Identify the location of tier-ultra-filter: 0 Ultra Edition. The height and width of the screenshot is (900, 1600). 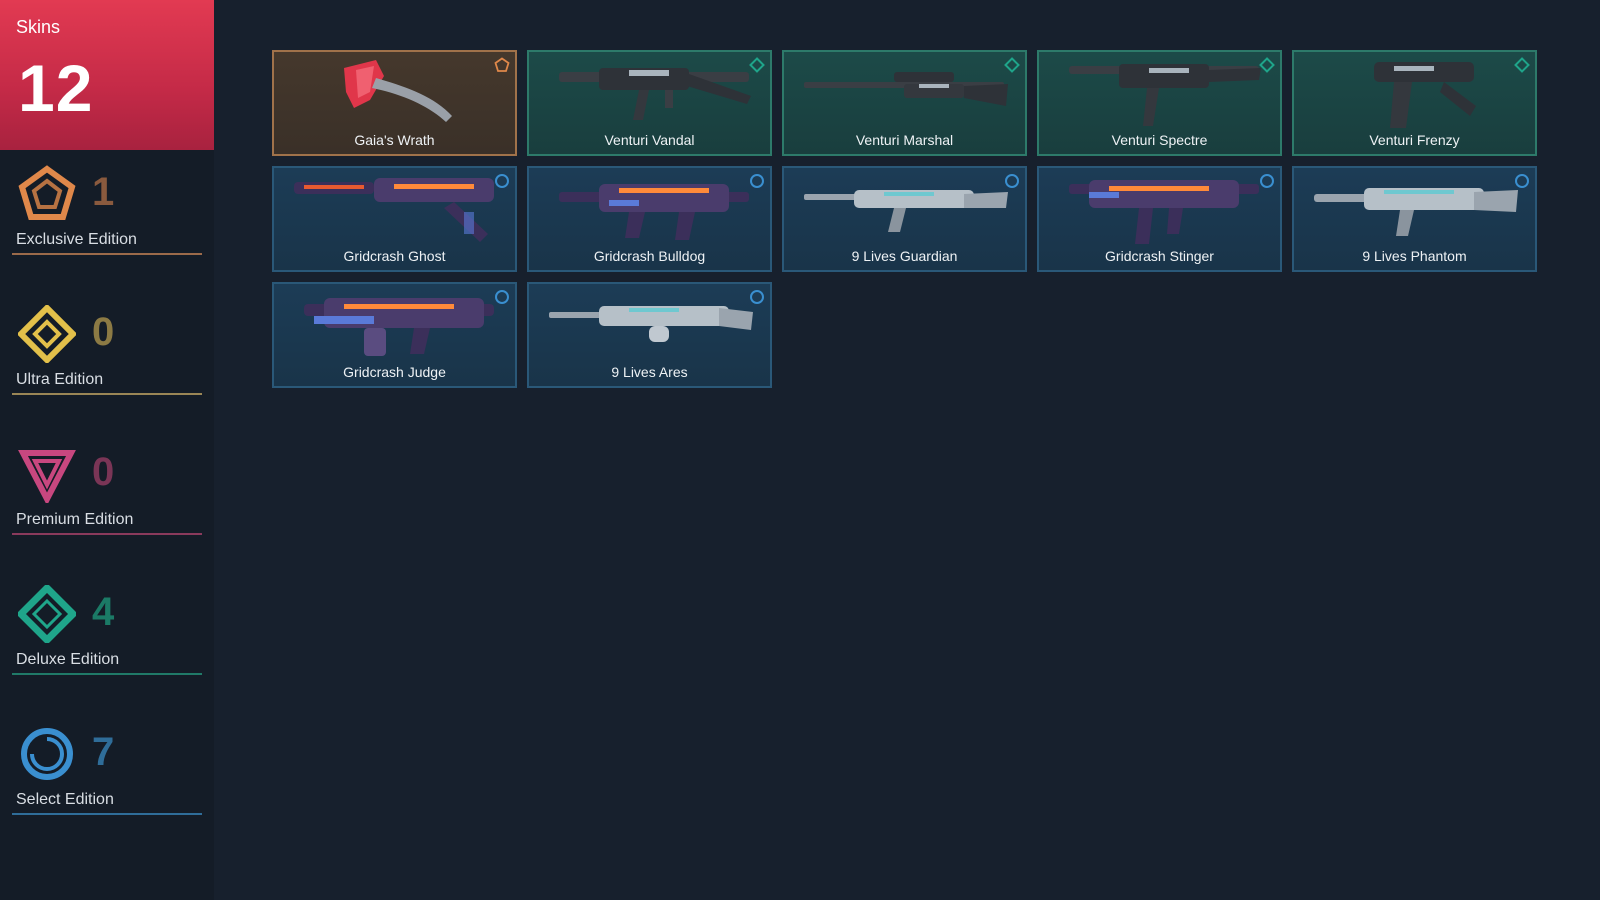
(107, 355).